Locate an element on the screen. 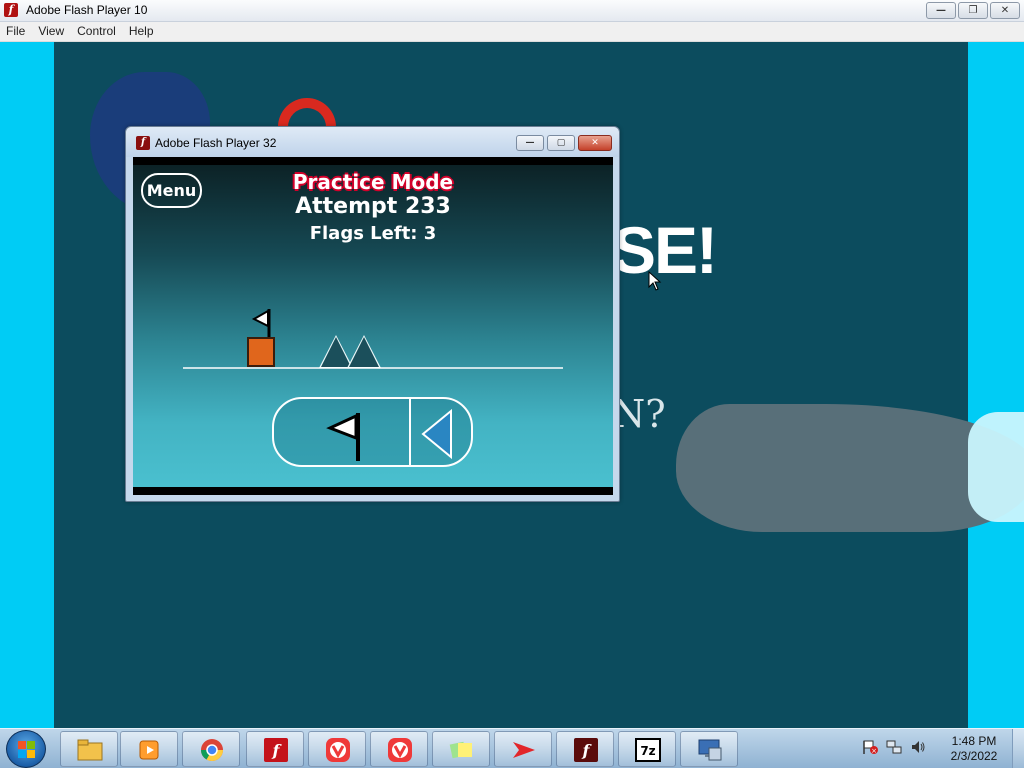 Image resolution: width=1024 pixels, height=768 pixels. checkpoint-flag-icon is located at coordinates (261, 324).